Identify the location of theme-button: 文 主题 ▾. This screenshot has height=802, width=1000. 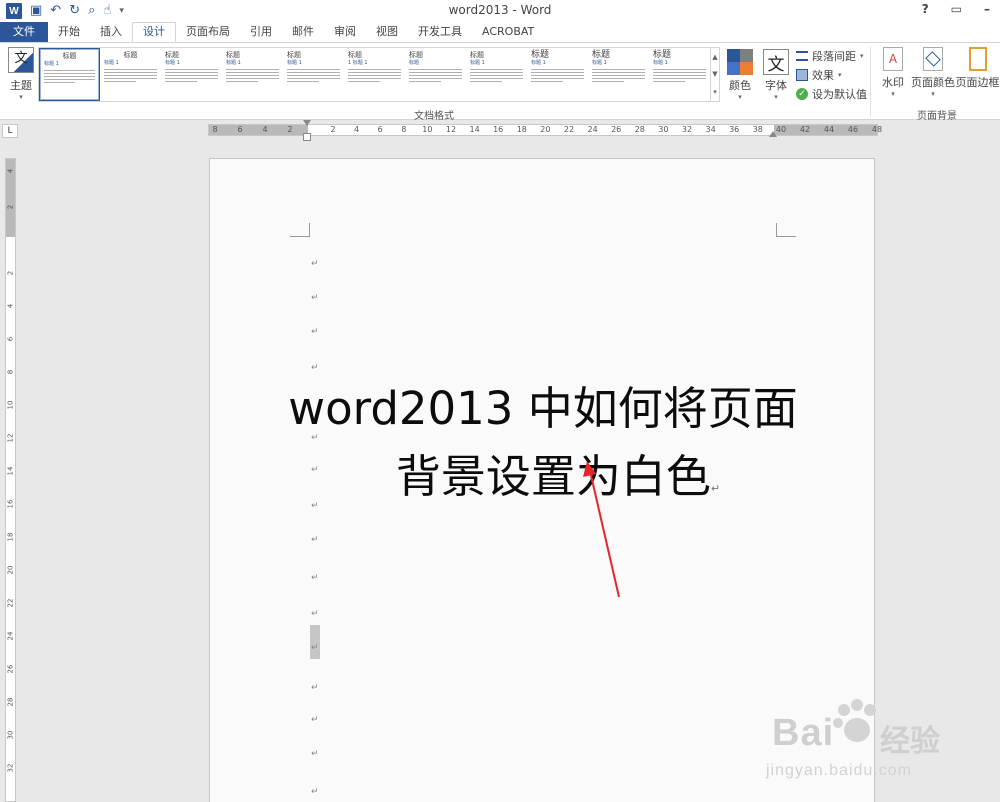
(21, 76).